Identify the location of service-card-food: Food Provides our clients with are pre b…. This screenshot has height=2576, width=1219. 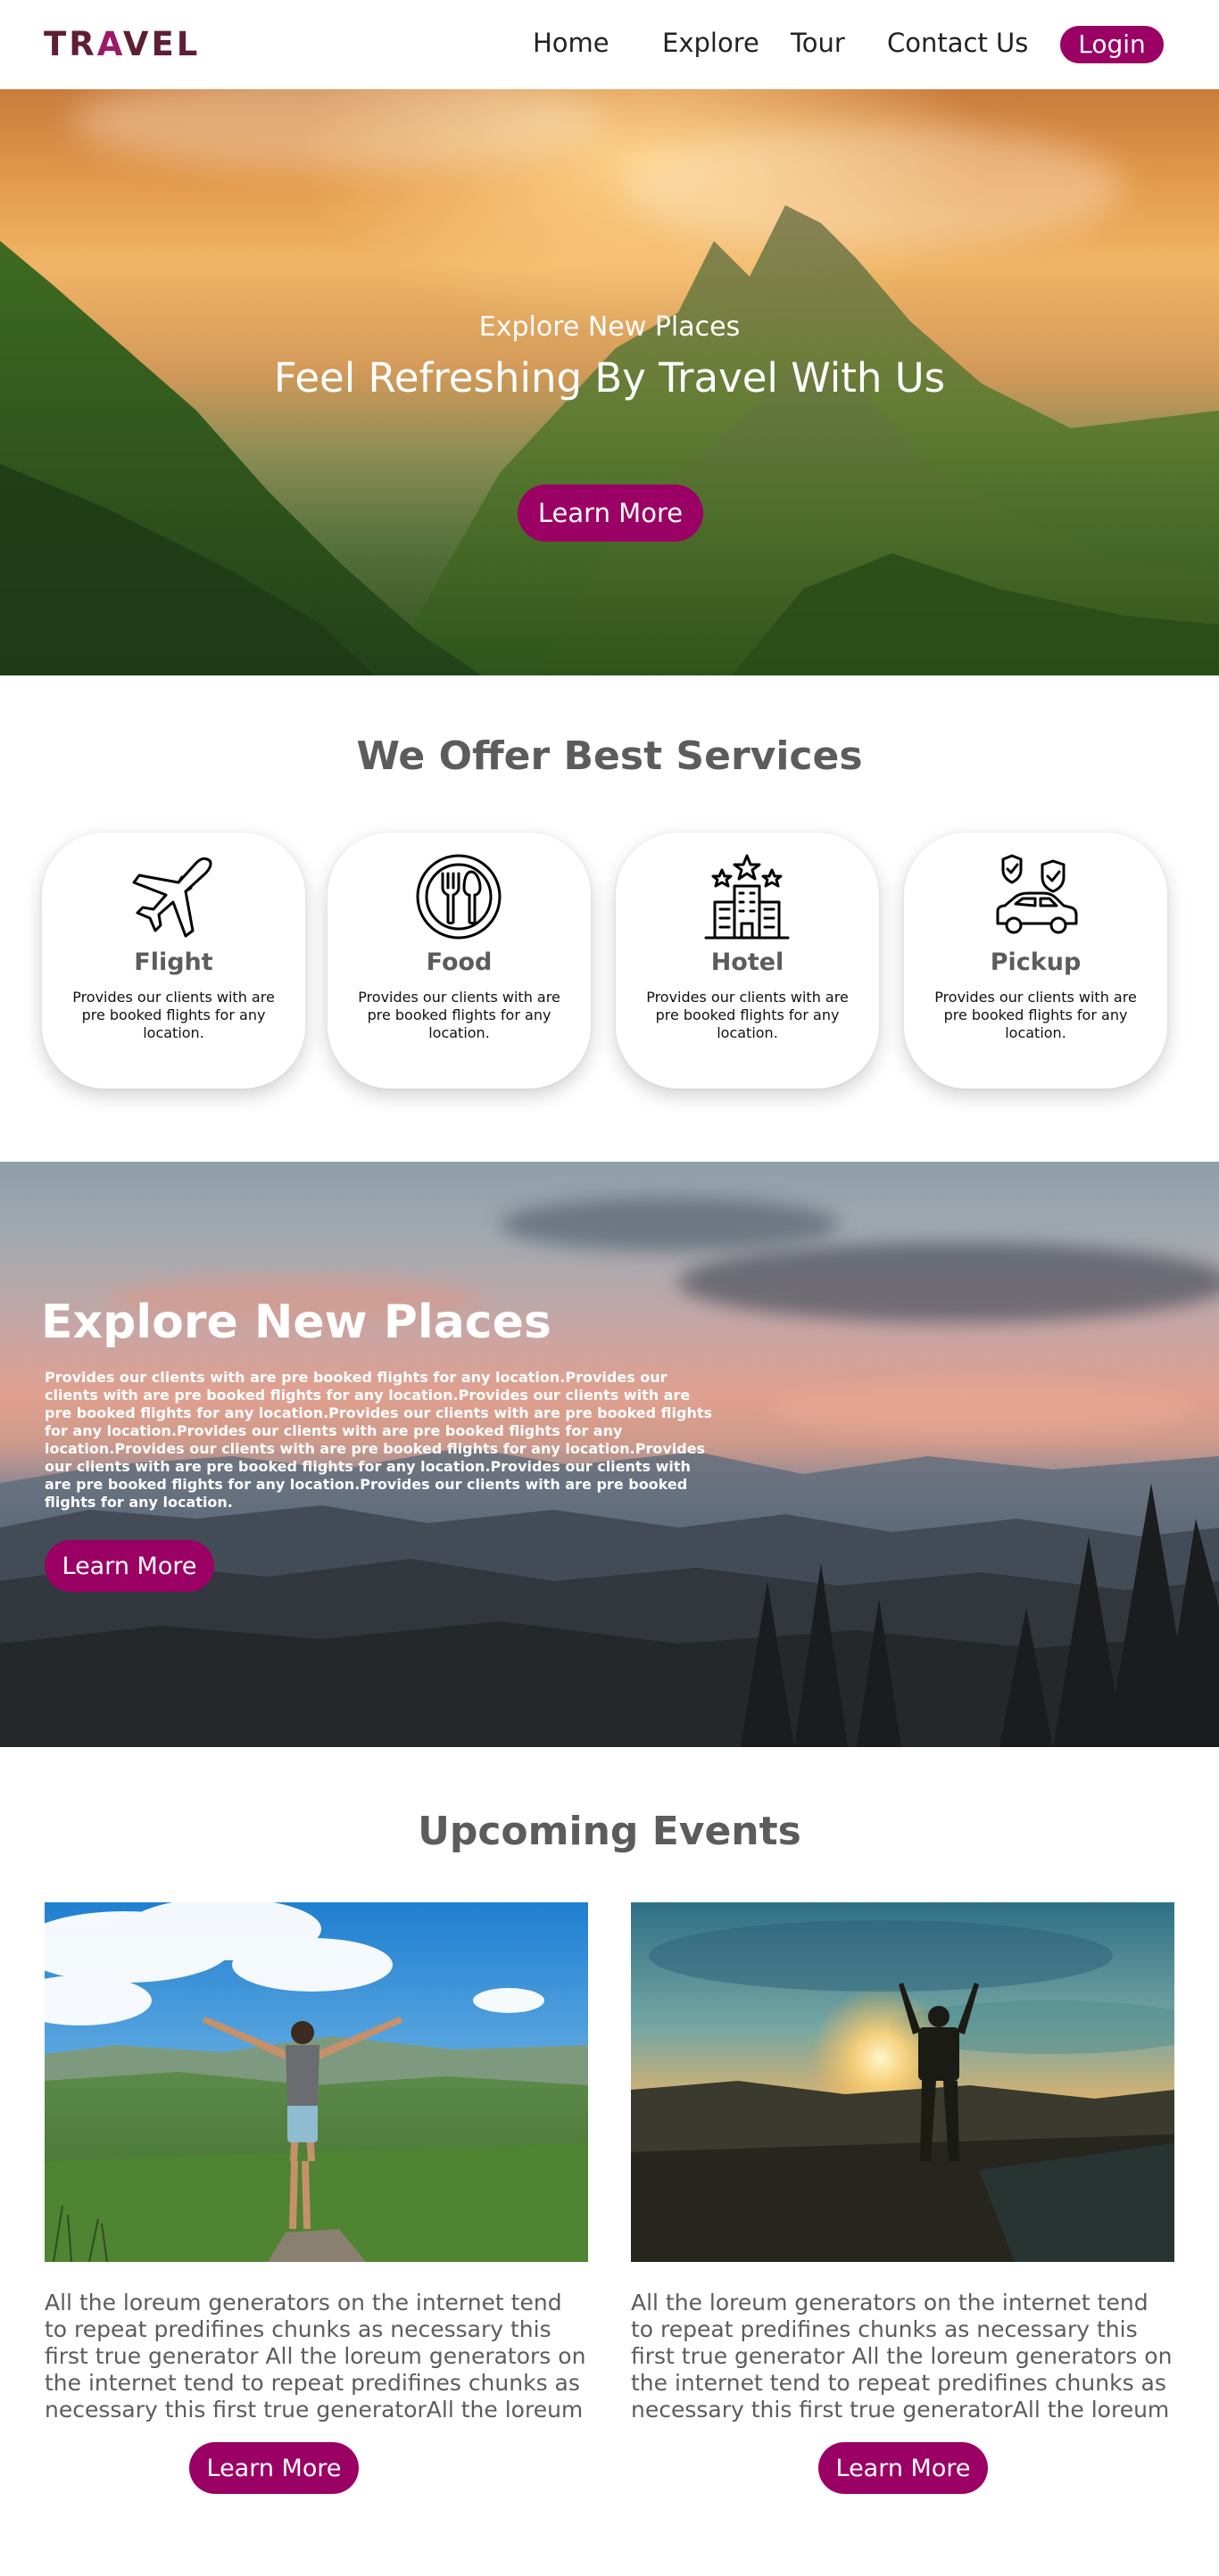
(459, 960).